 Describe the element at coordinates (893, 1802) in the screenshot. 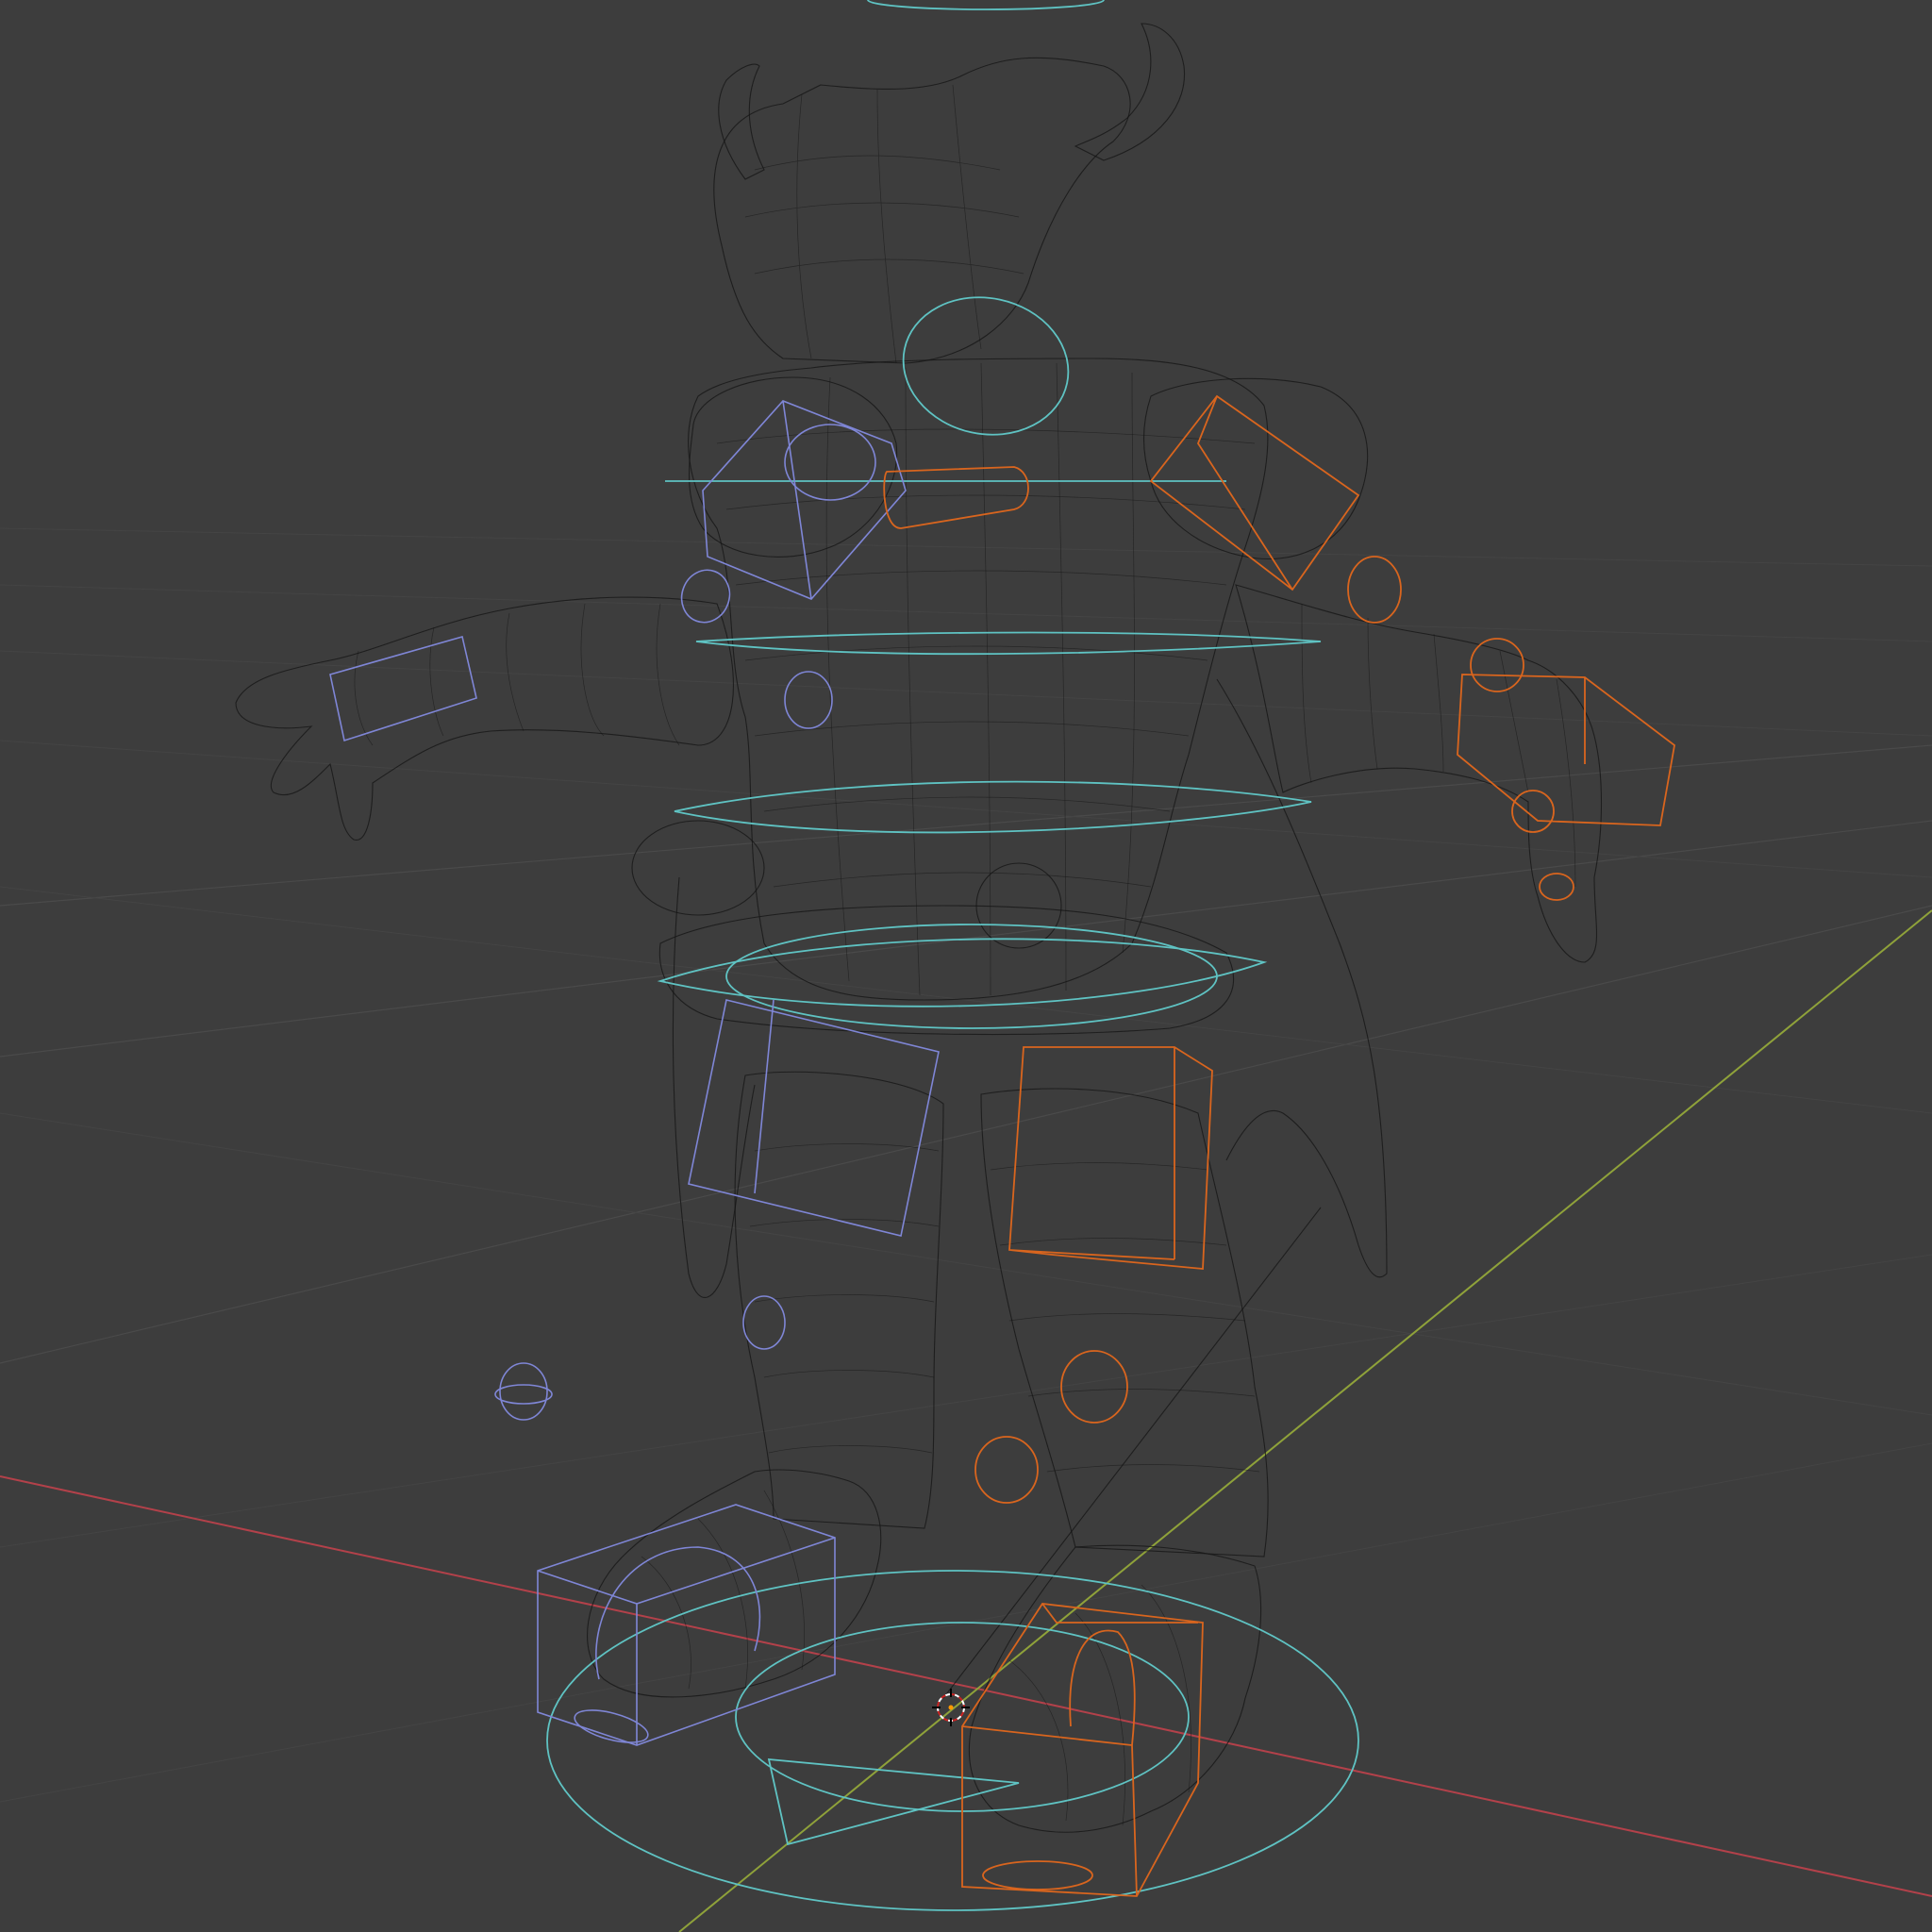

I see `root-arrow-control` at that location.